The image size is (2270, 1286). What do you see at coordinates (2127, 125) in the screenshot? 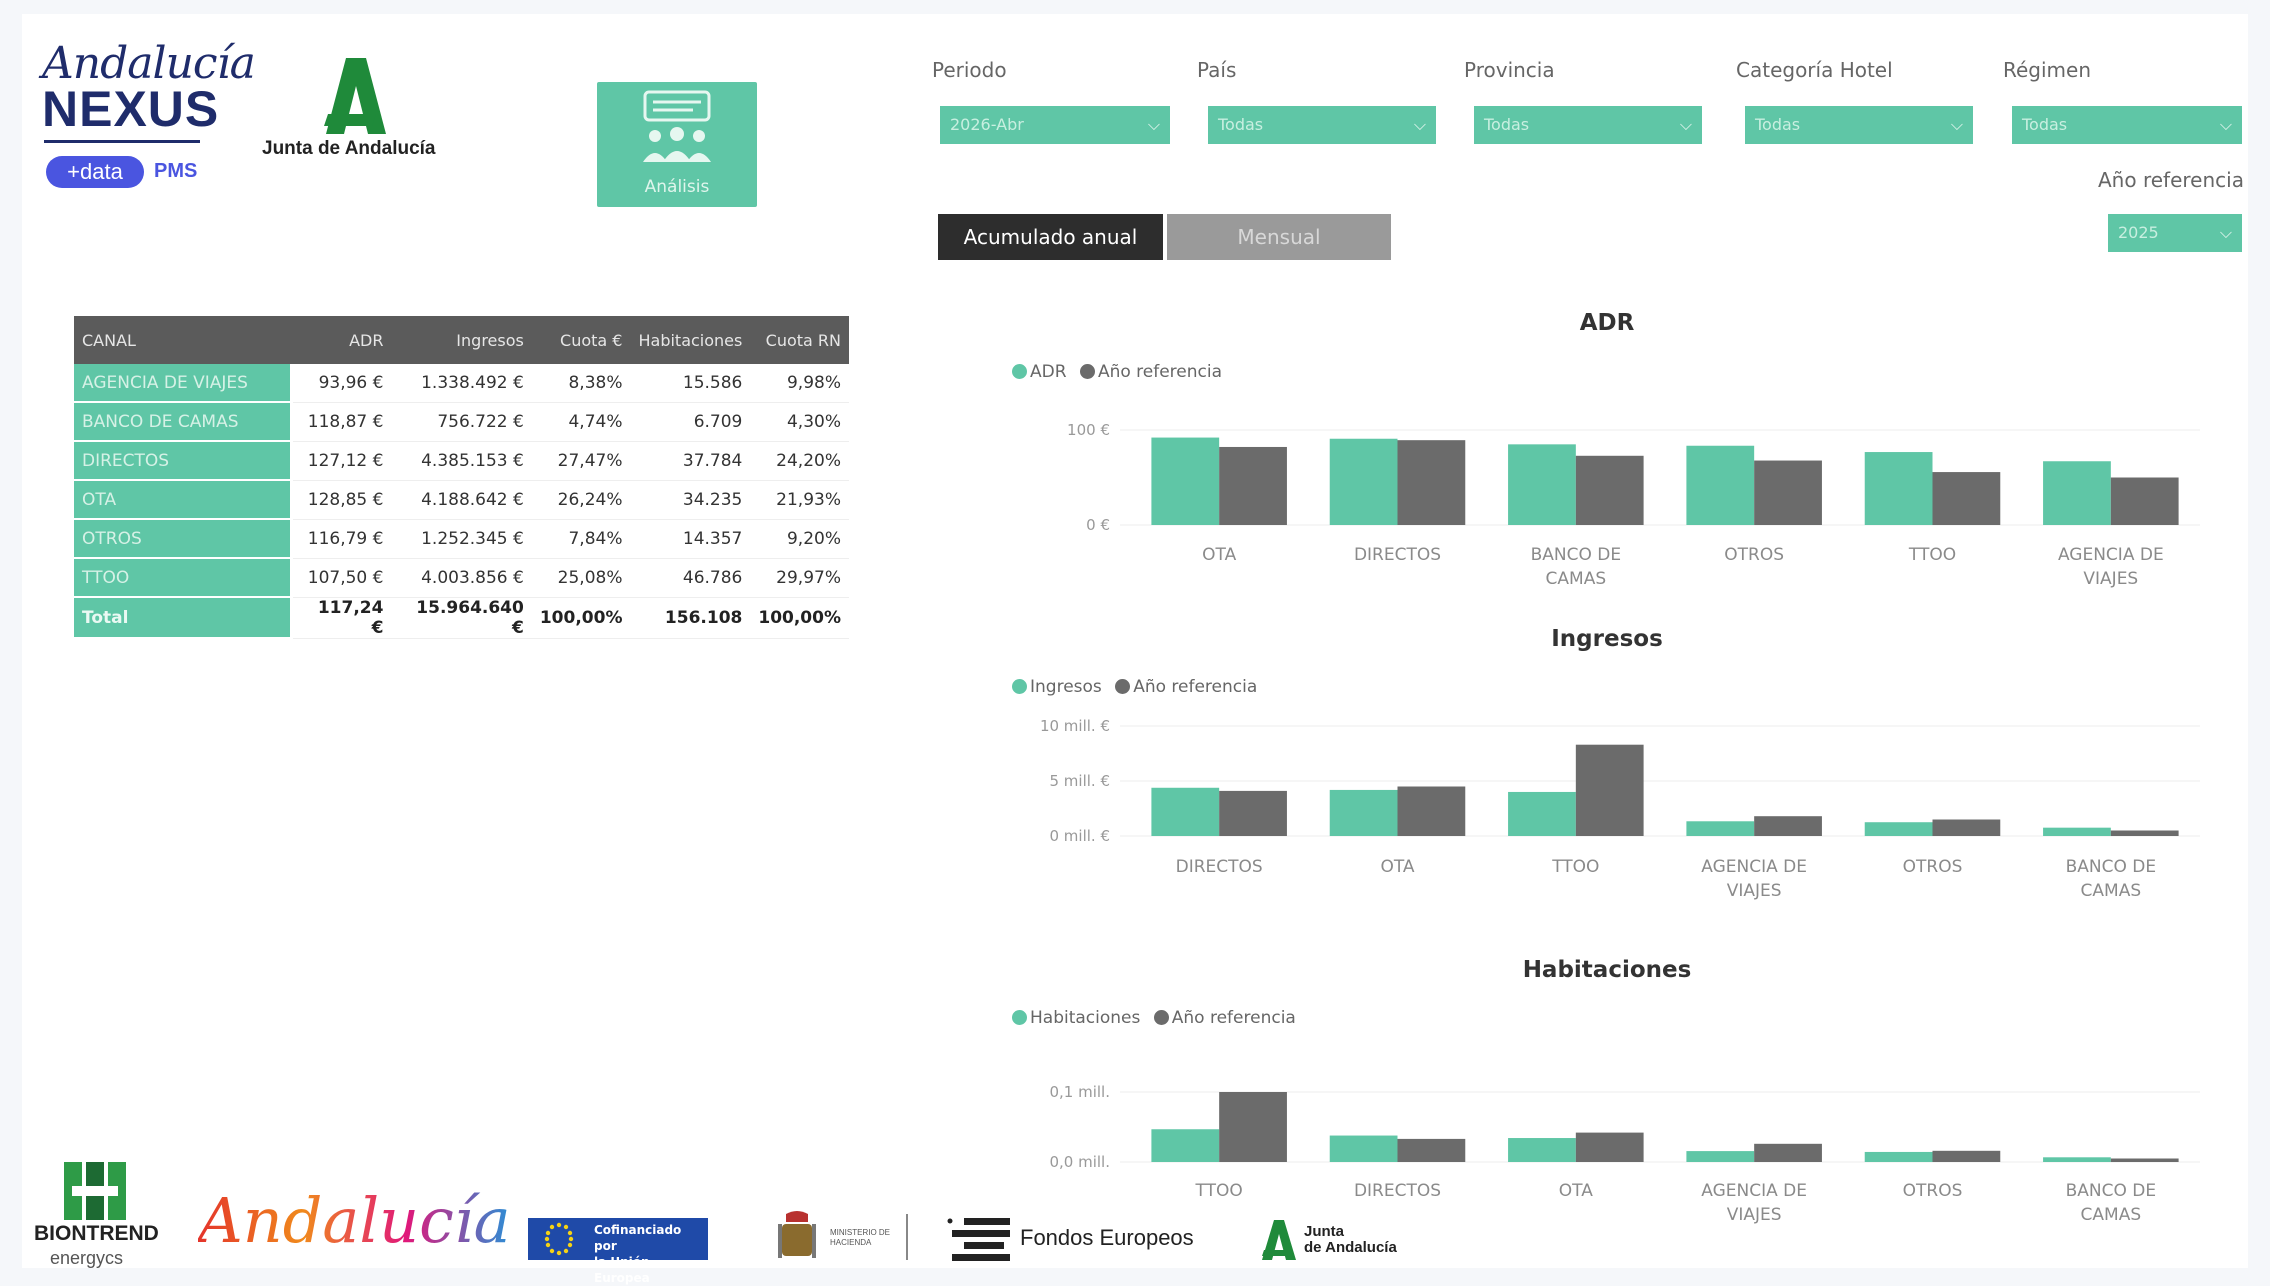
I see `filter-regimen-dropdown: Todas ⌵` at bounding box center [2127, 125].